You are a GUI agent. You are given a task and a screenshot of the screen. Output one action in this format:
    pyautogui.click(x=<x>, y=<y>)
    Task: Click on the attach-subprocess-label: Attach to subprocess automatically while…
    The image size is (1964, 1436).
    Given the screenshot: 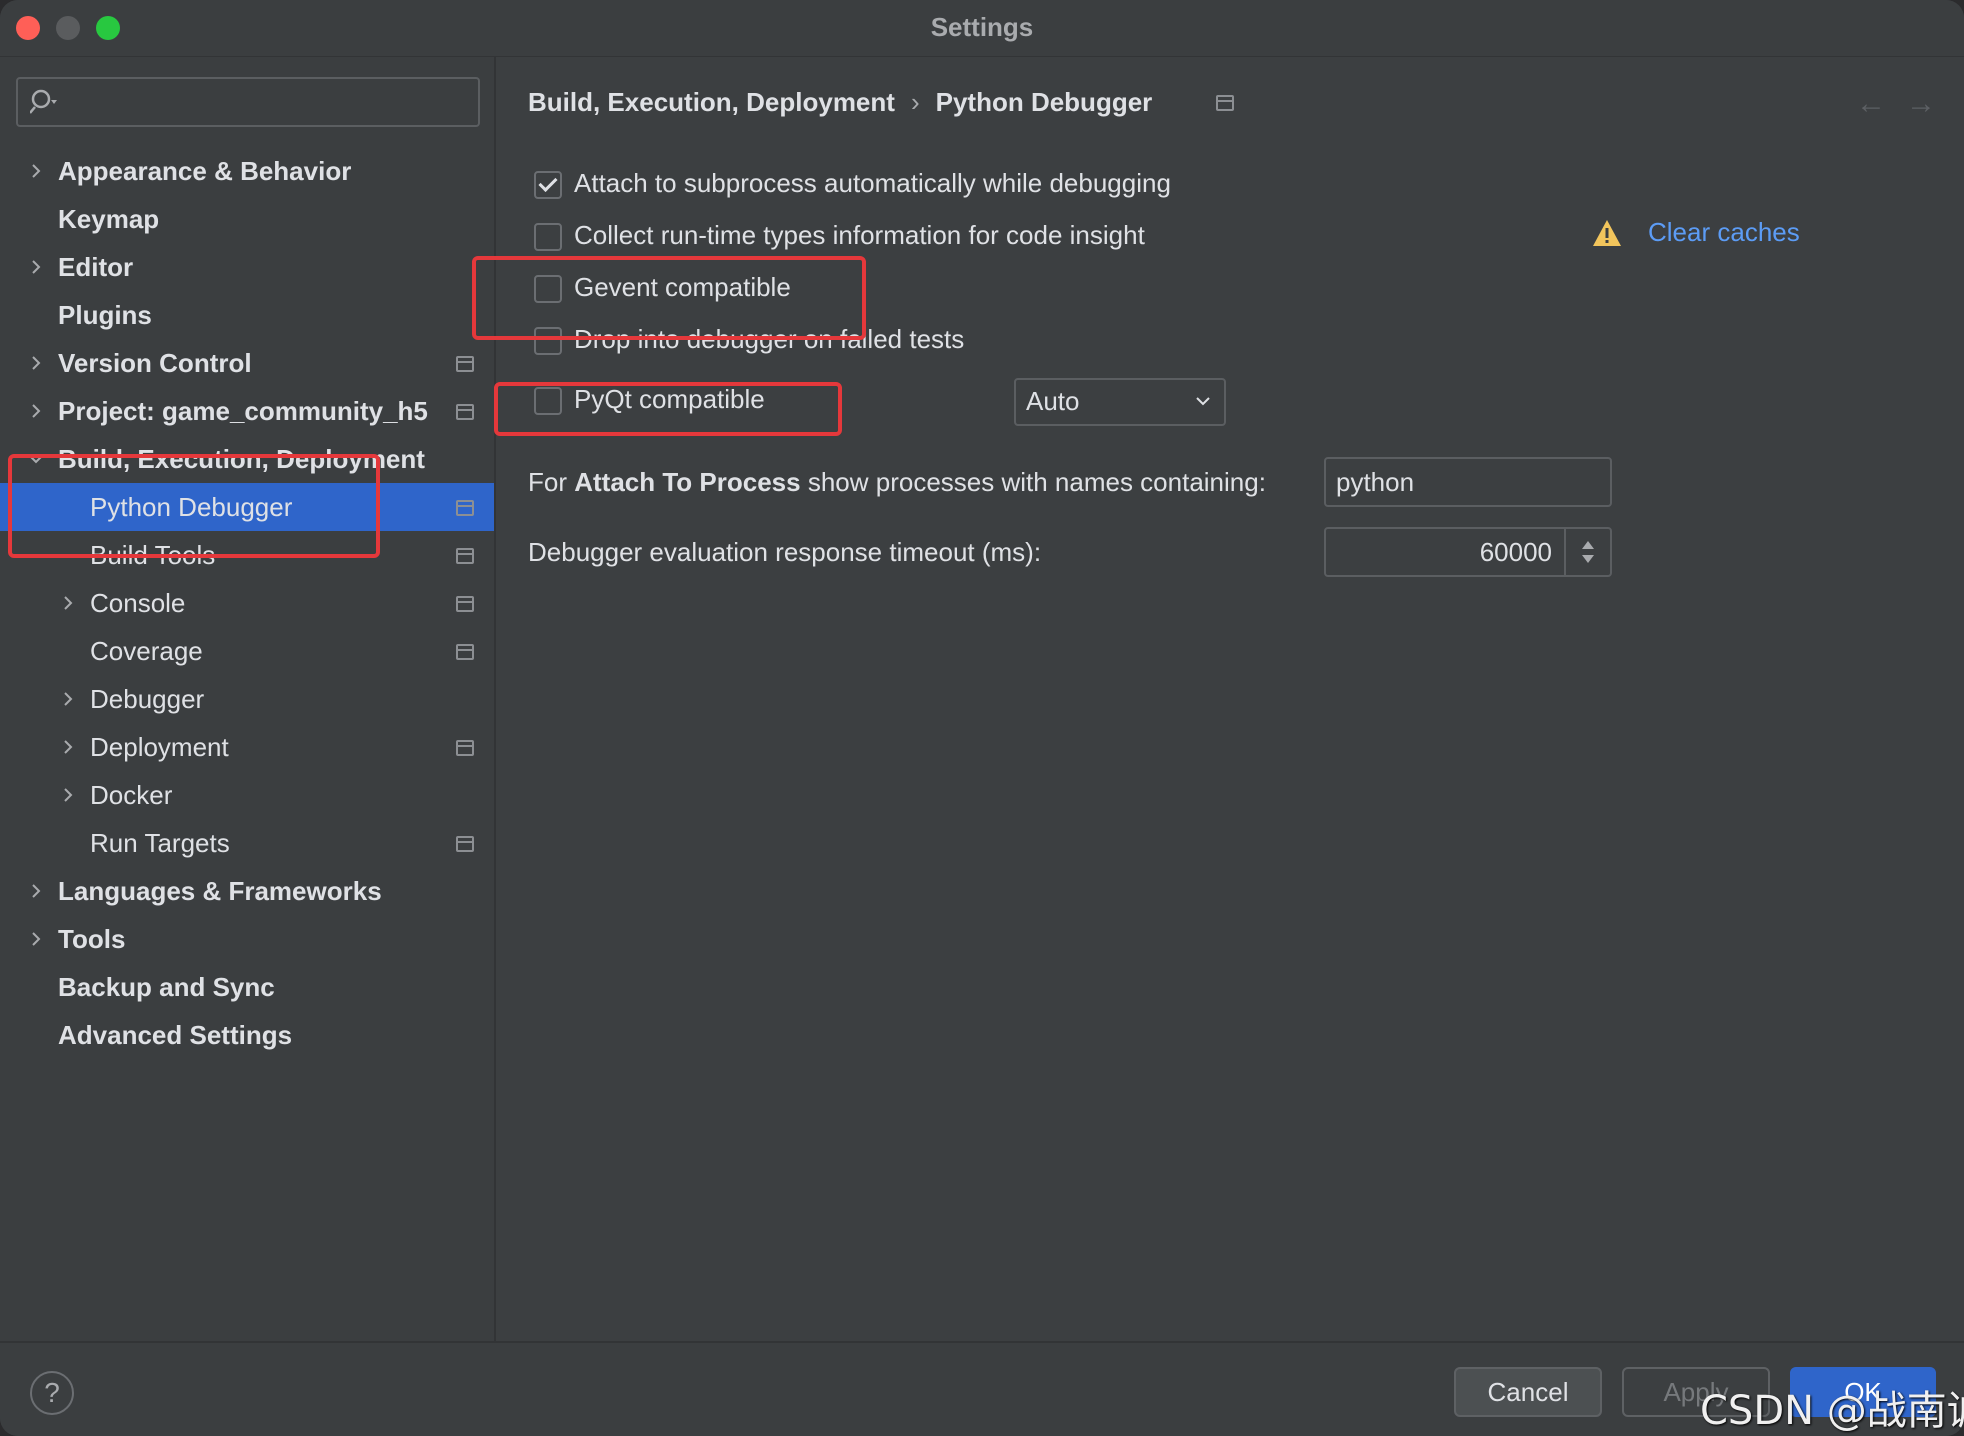 What is the action you would take?
    pyautogui.click(x=872, y=183)
    